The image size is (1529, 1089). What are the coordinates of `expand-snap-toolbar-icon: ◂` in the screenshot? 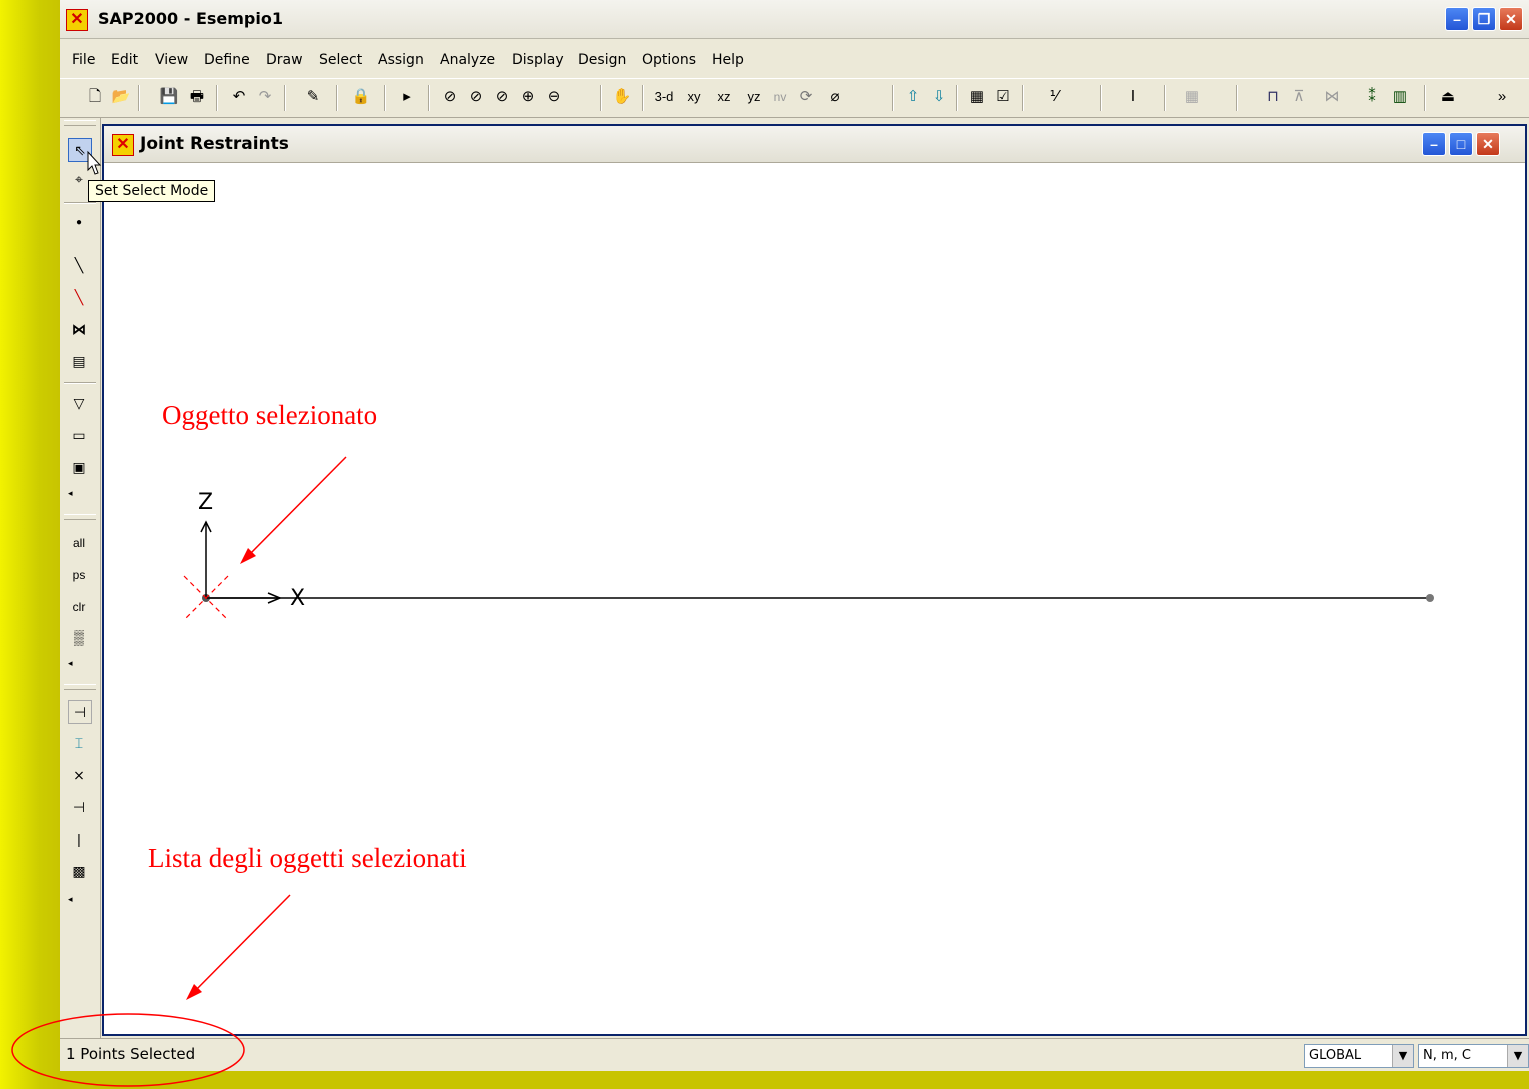 It's located at (79, 899).